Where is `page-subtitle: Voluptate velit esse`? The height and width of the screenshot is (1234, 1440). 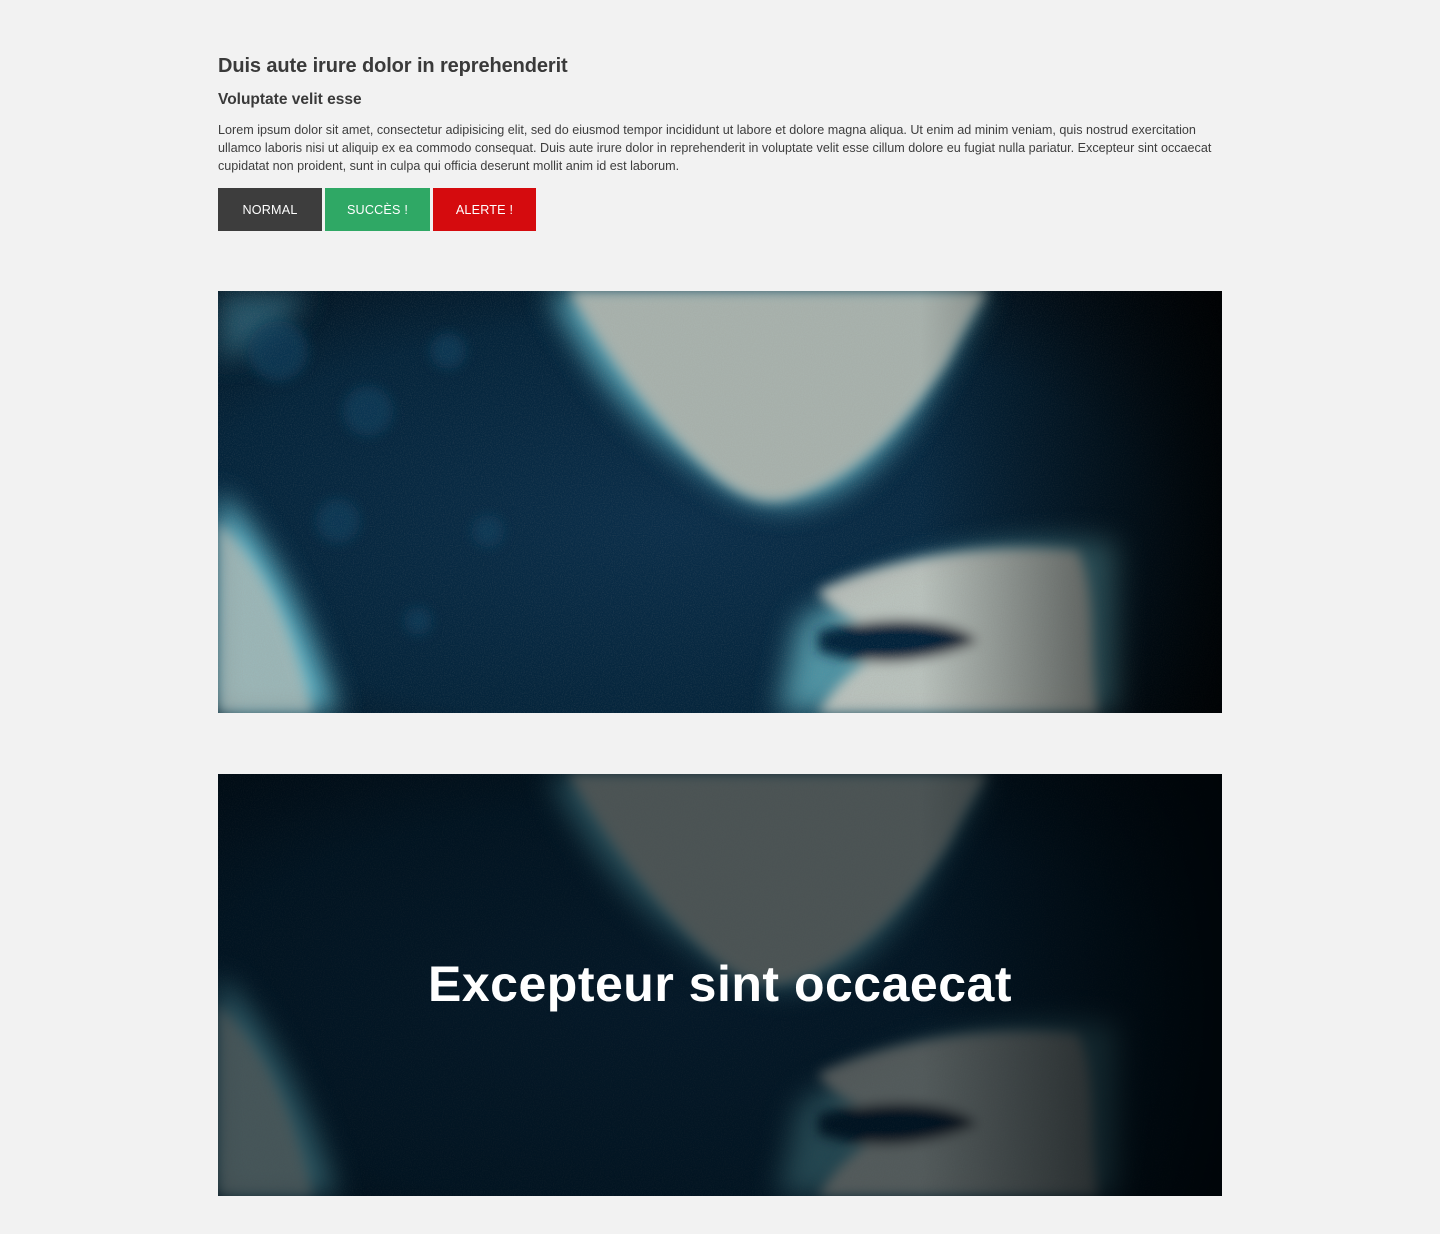
page-subtitle: Voluptate velit esse is located at coordinates (290, 99).